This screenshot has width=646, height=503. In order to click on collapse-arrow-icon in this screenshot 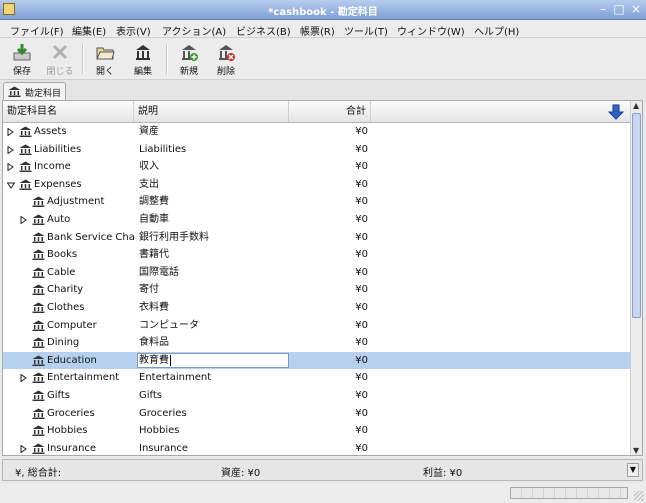, I will do `click(11, 185)`.